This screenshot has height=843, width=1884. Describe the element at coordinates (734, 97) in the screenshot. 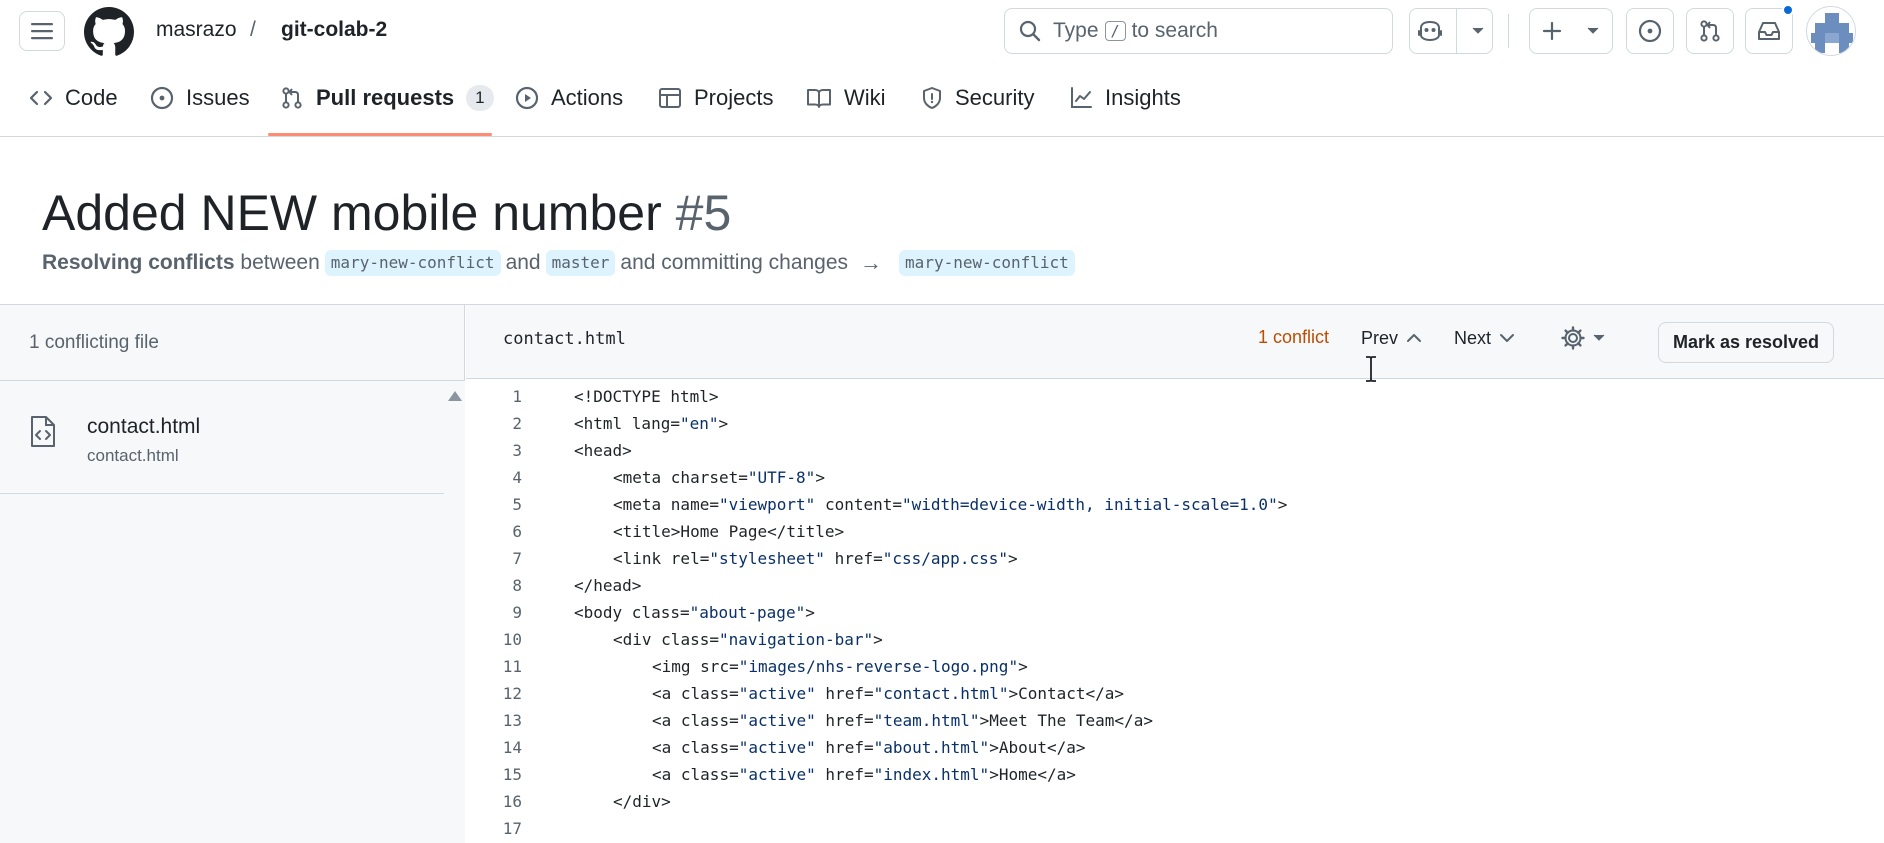

I see `tab-label: Projects` at that location.